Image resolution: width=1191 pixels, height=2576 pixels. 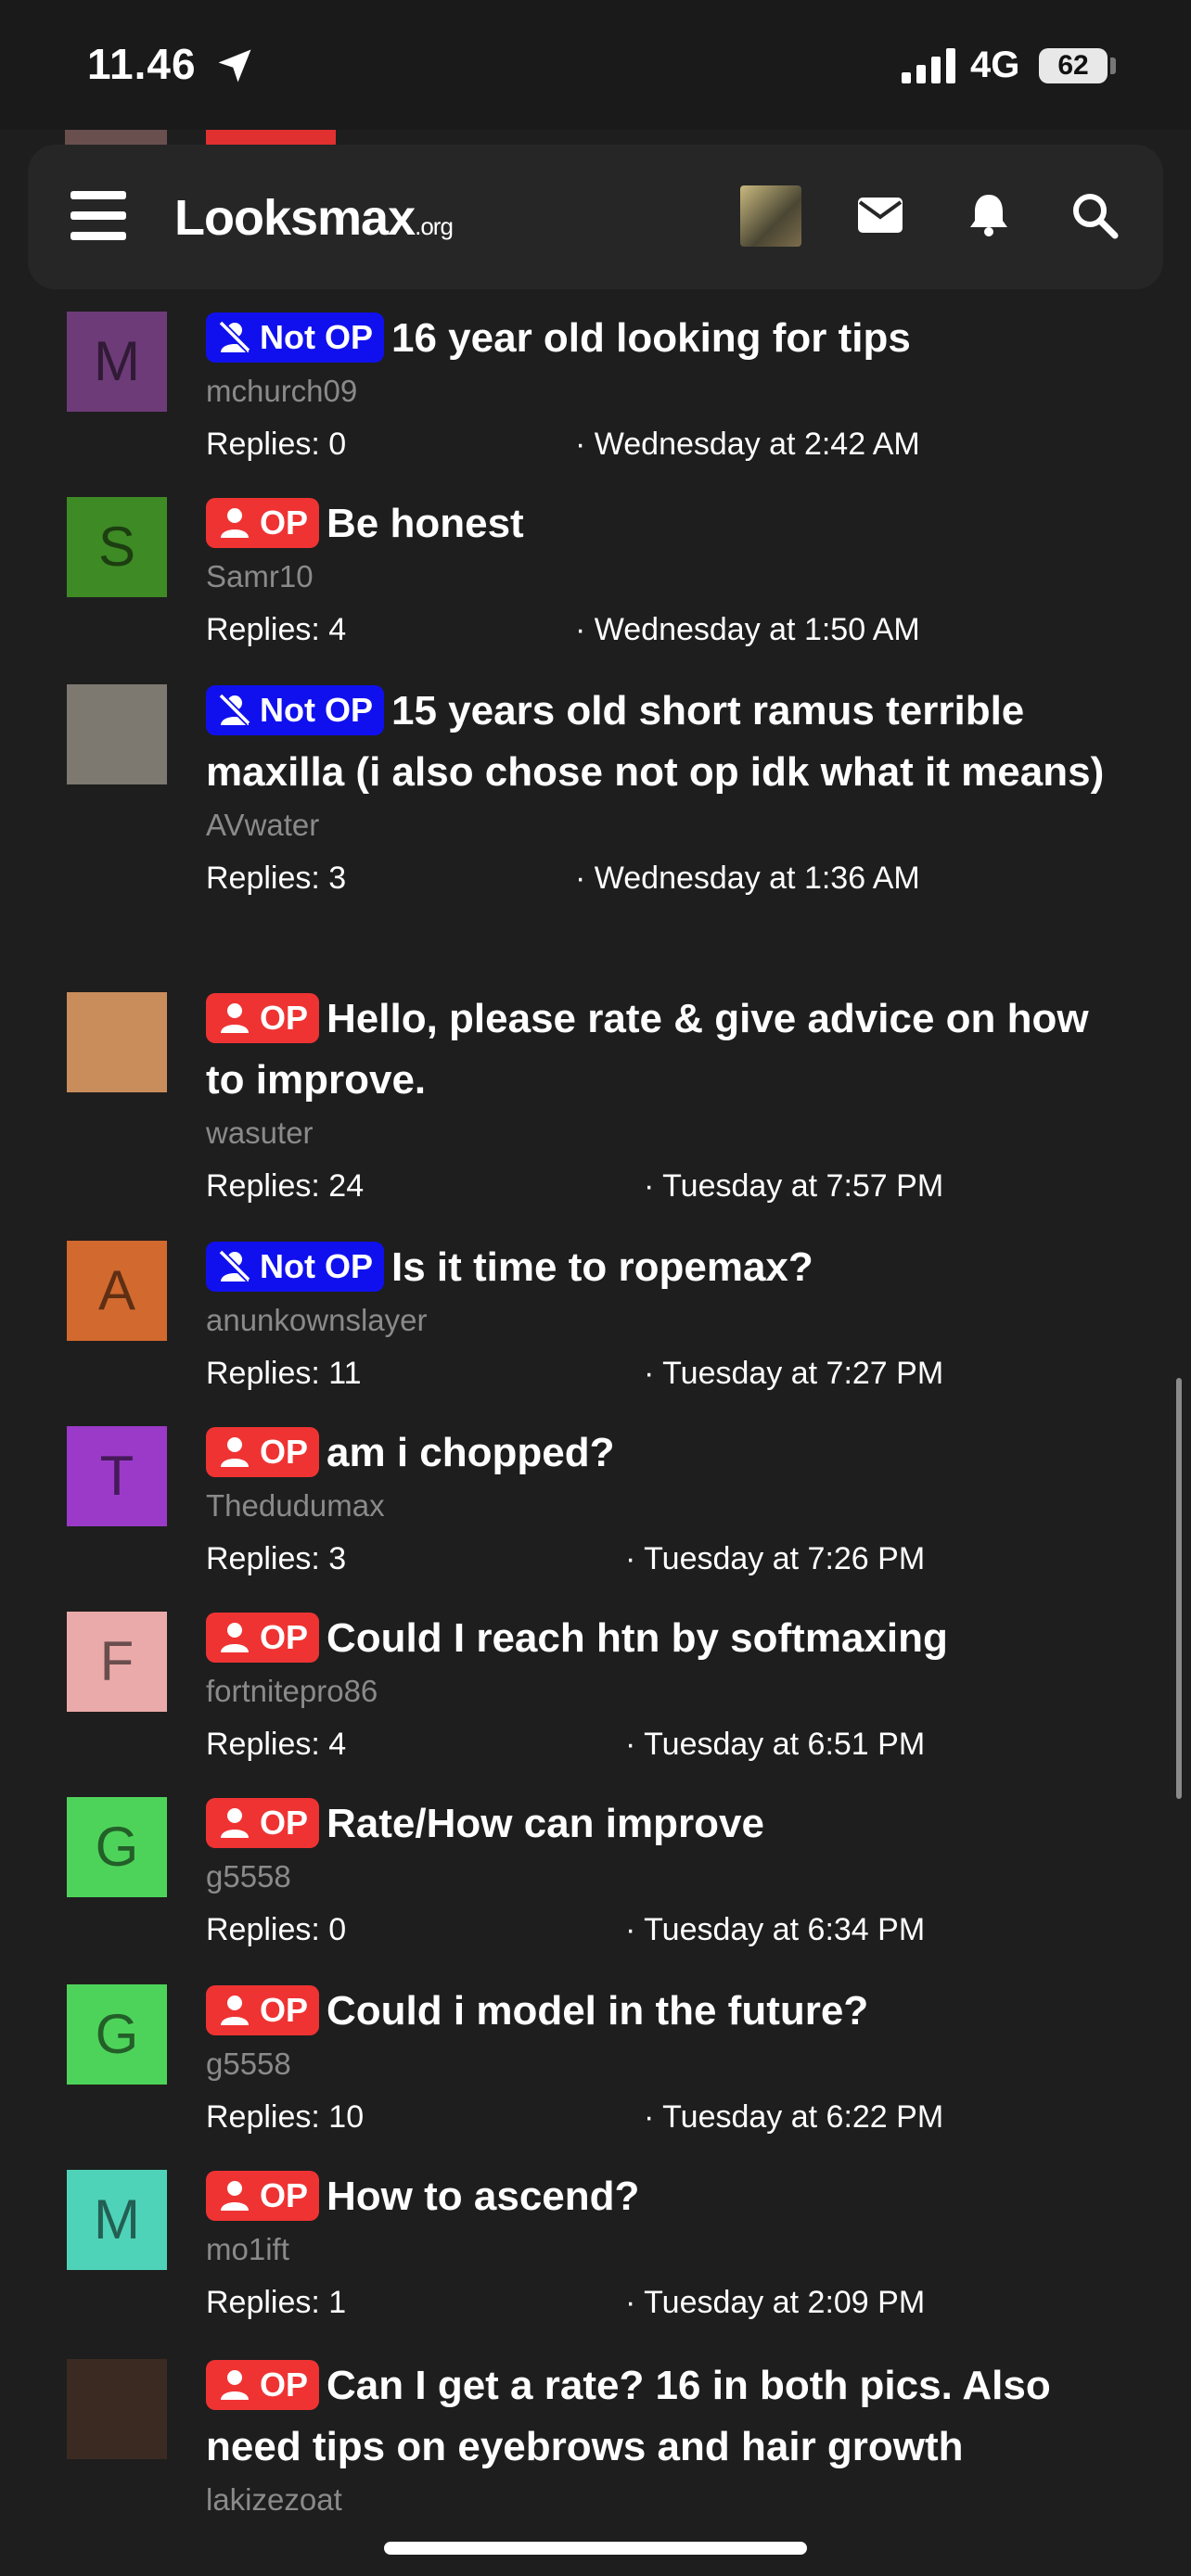 What do you see at coordinates (425, 523) in the screenshot?
I see `thread-title-text: Be honest` at bounding box center [425, 523].